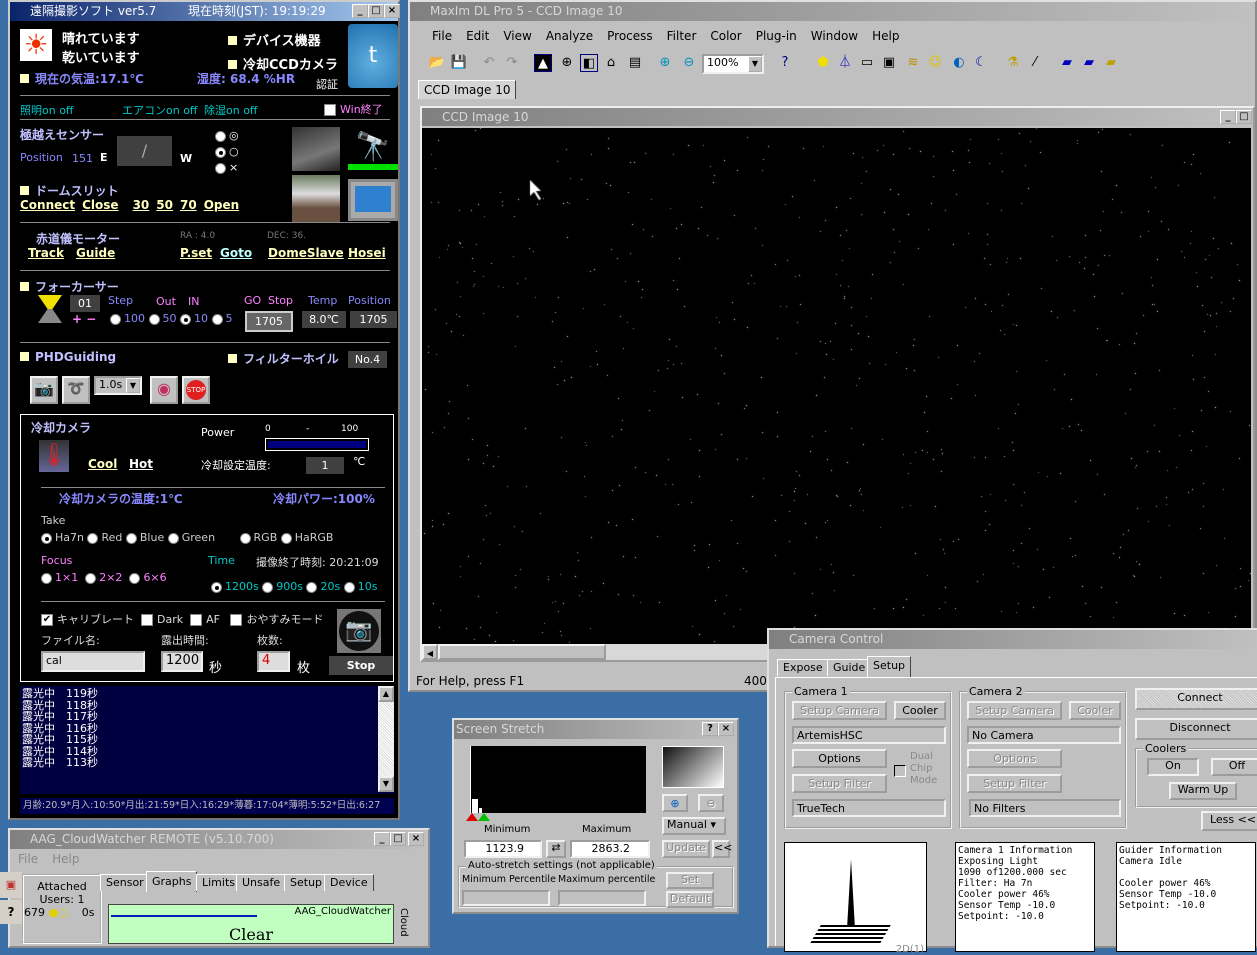 The width and height of the screenshot is (1257, 955). I want to click on tray-help-icon: ?, so click(11, 912).